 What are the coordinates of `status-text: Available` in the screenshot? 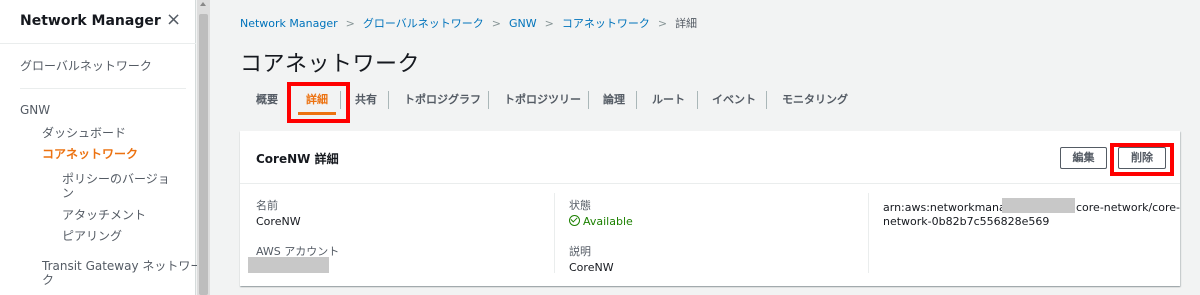 It's located at (608, 221).